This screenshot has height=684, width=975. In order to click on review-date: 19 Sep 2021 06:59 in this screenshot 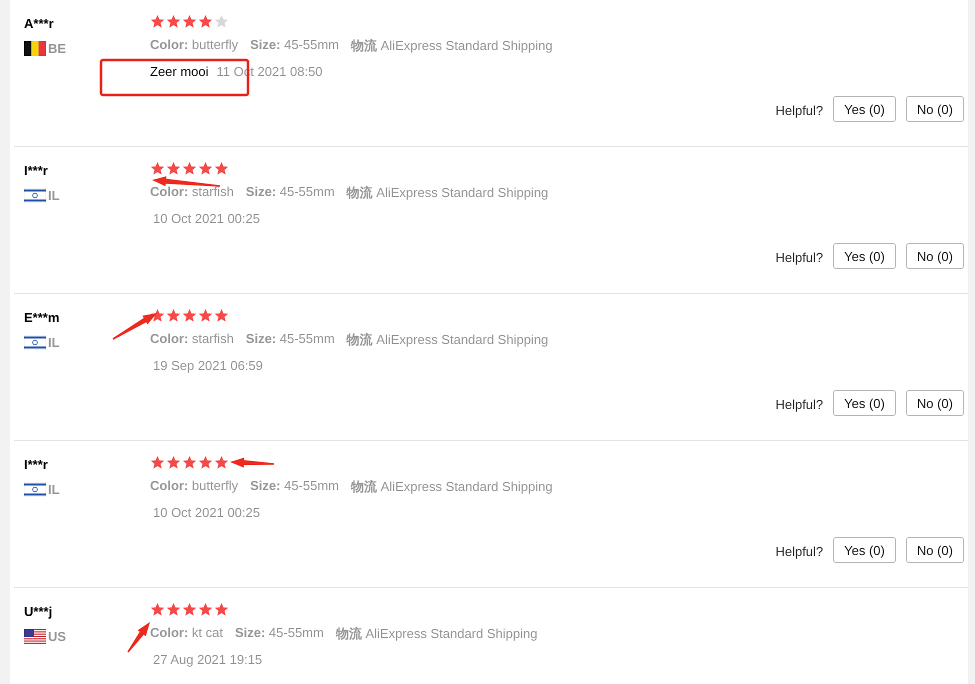, I will do `click(208, 365)`.